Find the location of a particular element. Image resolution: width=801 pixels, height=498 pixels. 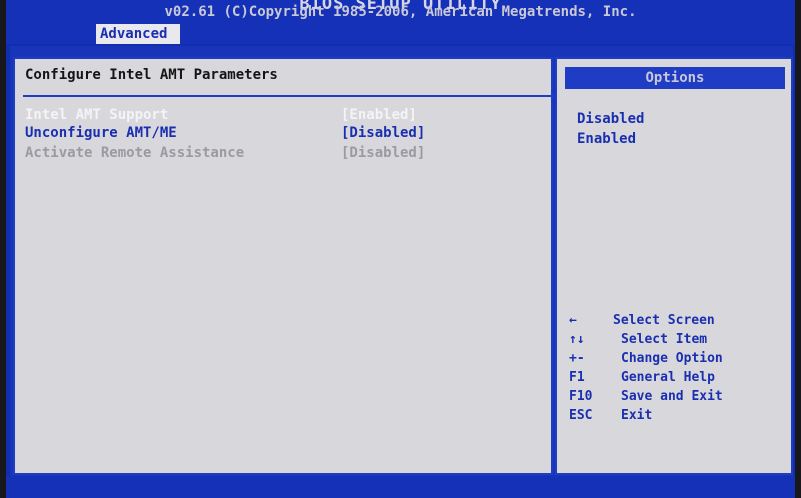

help-text: Select Screen is located at coordinates (664, 320).